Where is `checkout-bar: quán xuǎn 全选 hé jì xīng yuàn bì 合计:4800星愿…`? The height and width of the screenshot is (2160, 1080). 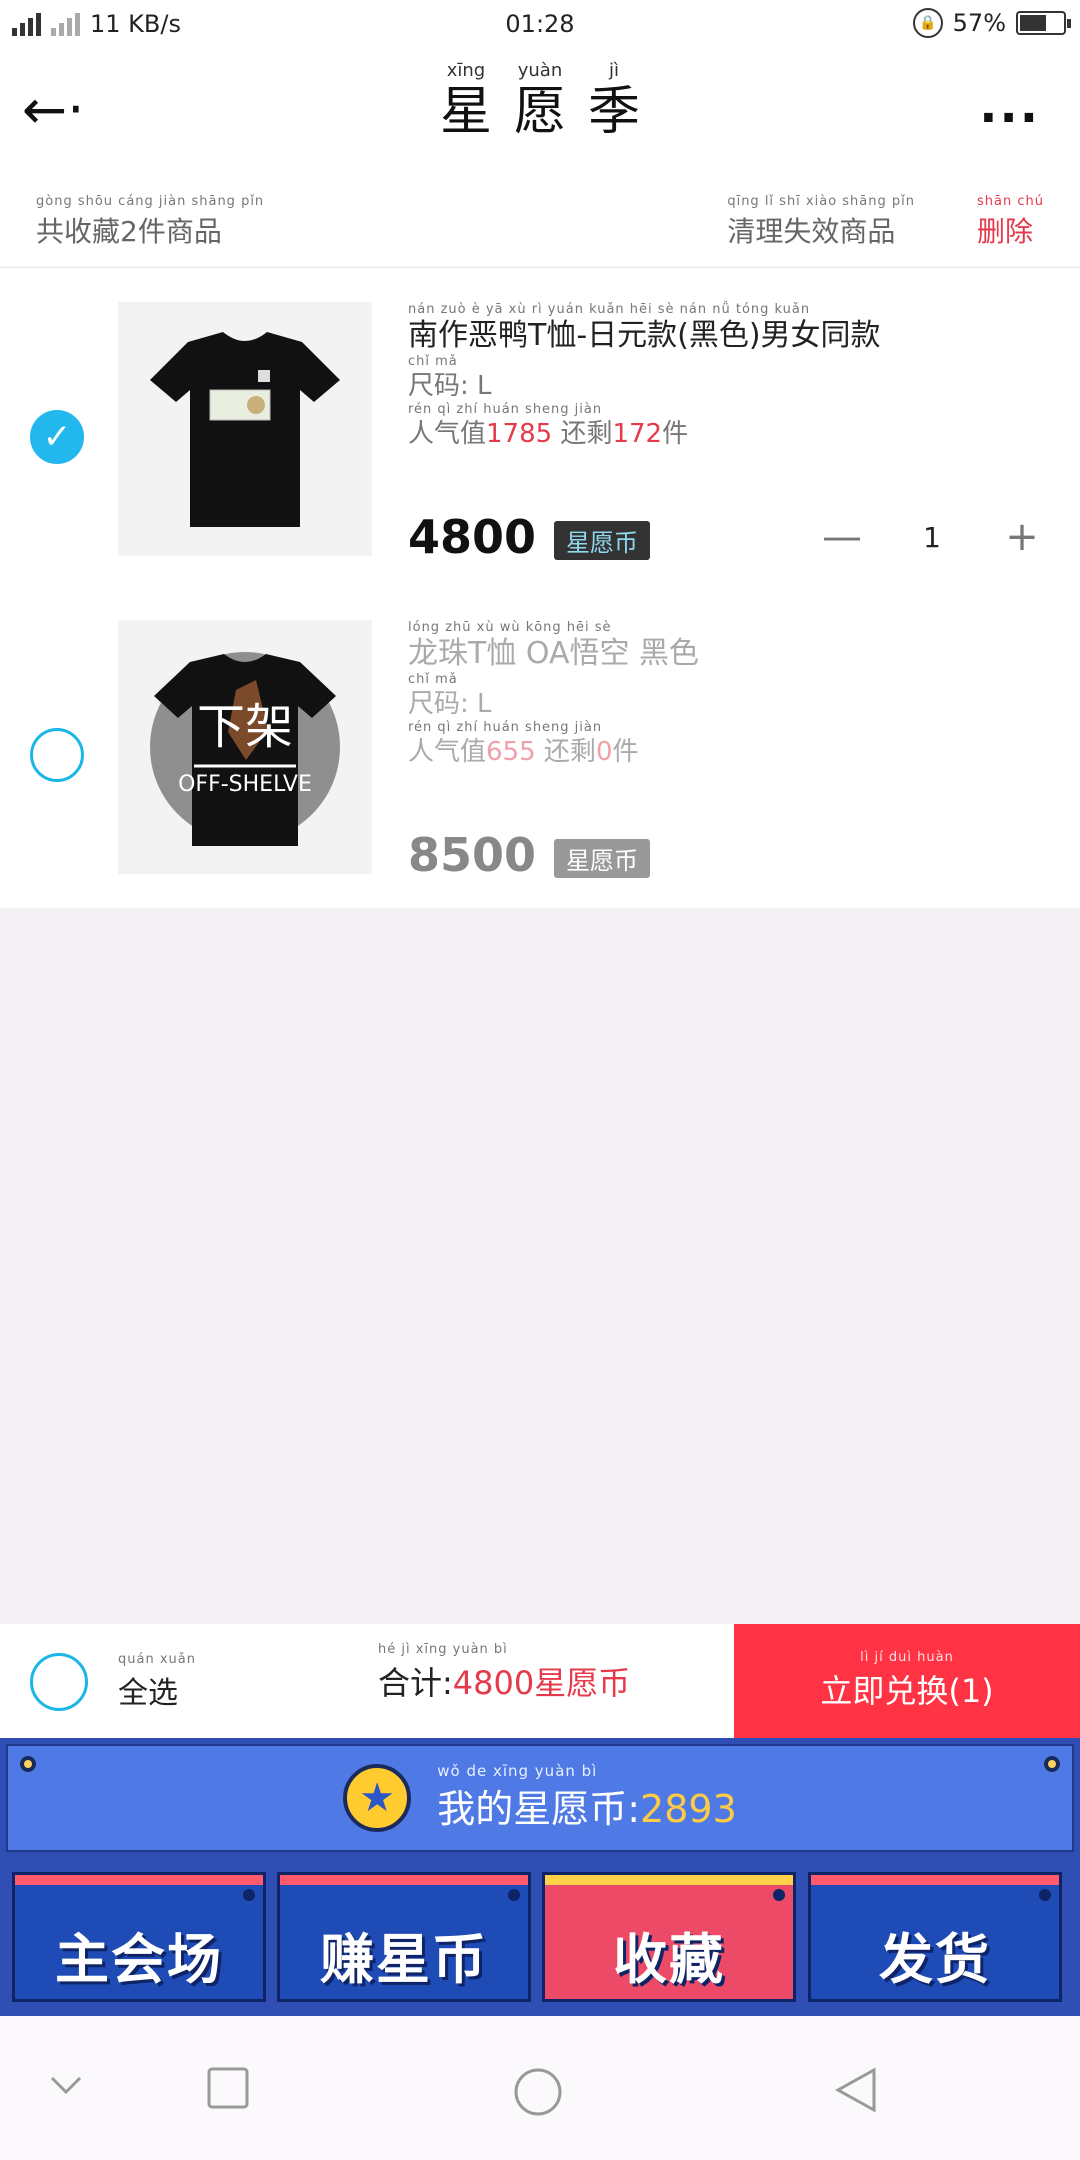 checkout-bar: quán xuǎn 全选 hé jì xīng yuàn bì 合计:4800星愿… is located at coordinates (540, 1681).